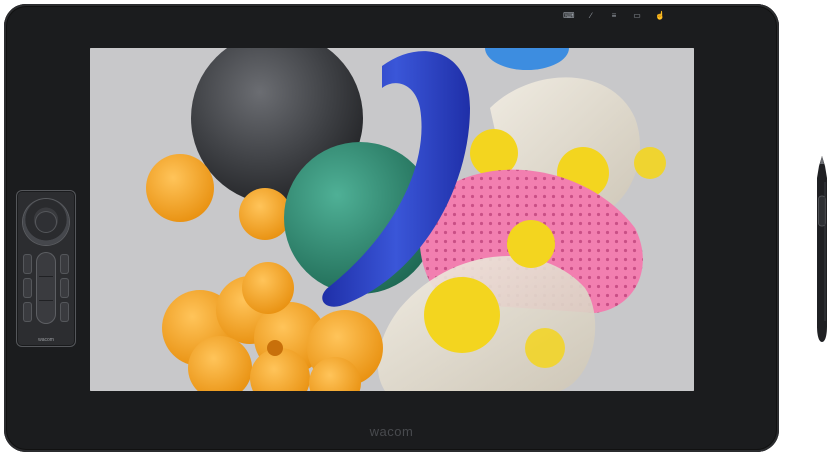 Image resolution: width=832 pixels, height=456 pixels. Describe the element at coordinates (822, 211) in the screenshot. I see `pen-side-switch` at that location.